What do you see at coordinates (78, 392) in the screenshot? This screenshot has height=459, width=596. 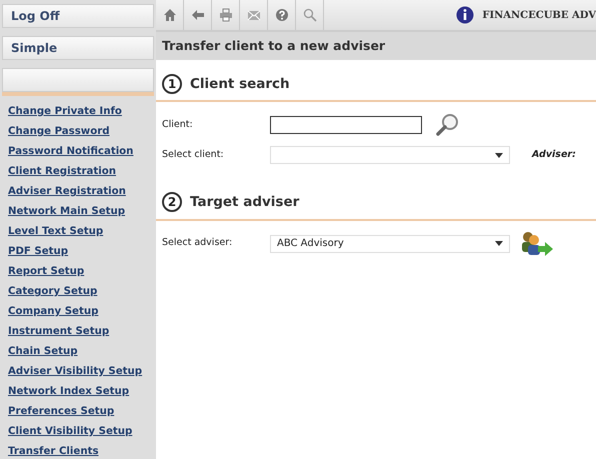 I see `sidebar-link: Network Index Setup` at bounding box center [78, 392].